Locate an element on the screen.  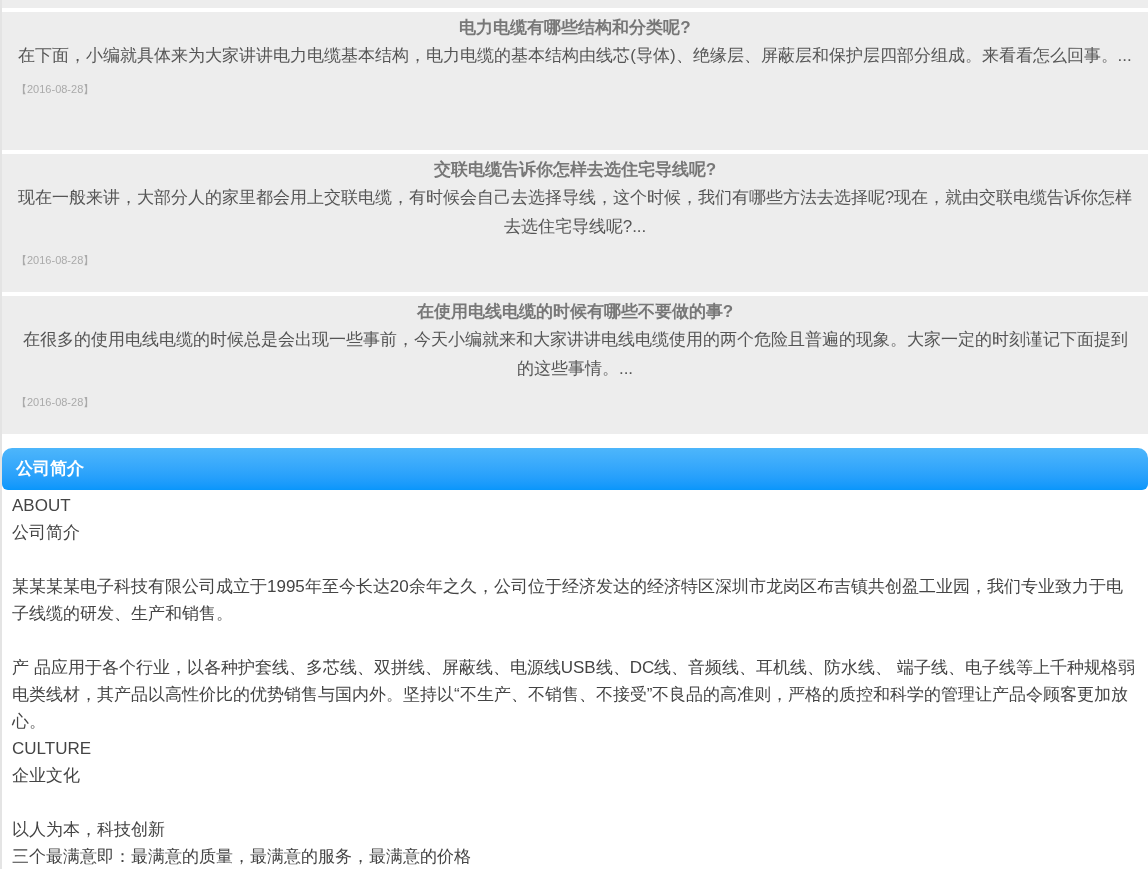
text-line: 以人为本，科技创新 is located at coordinates (89, 830).